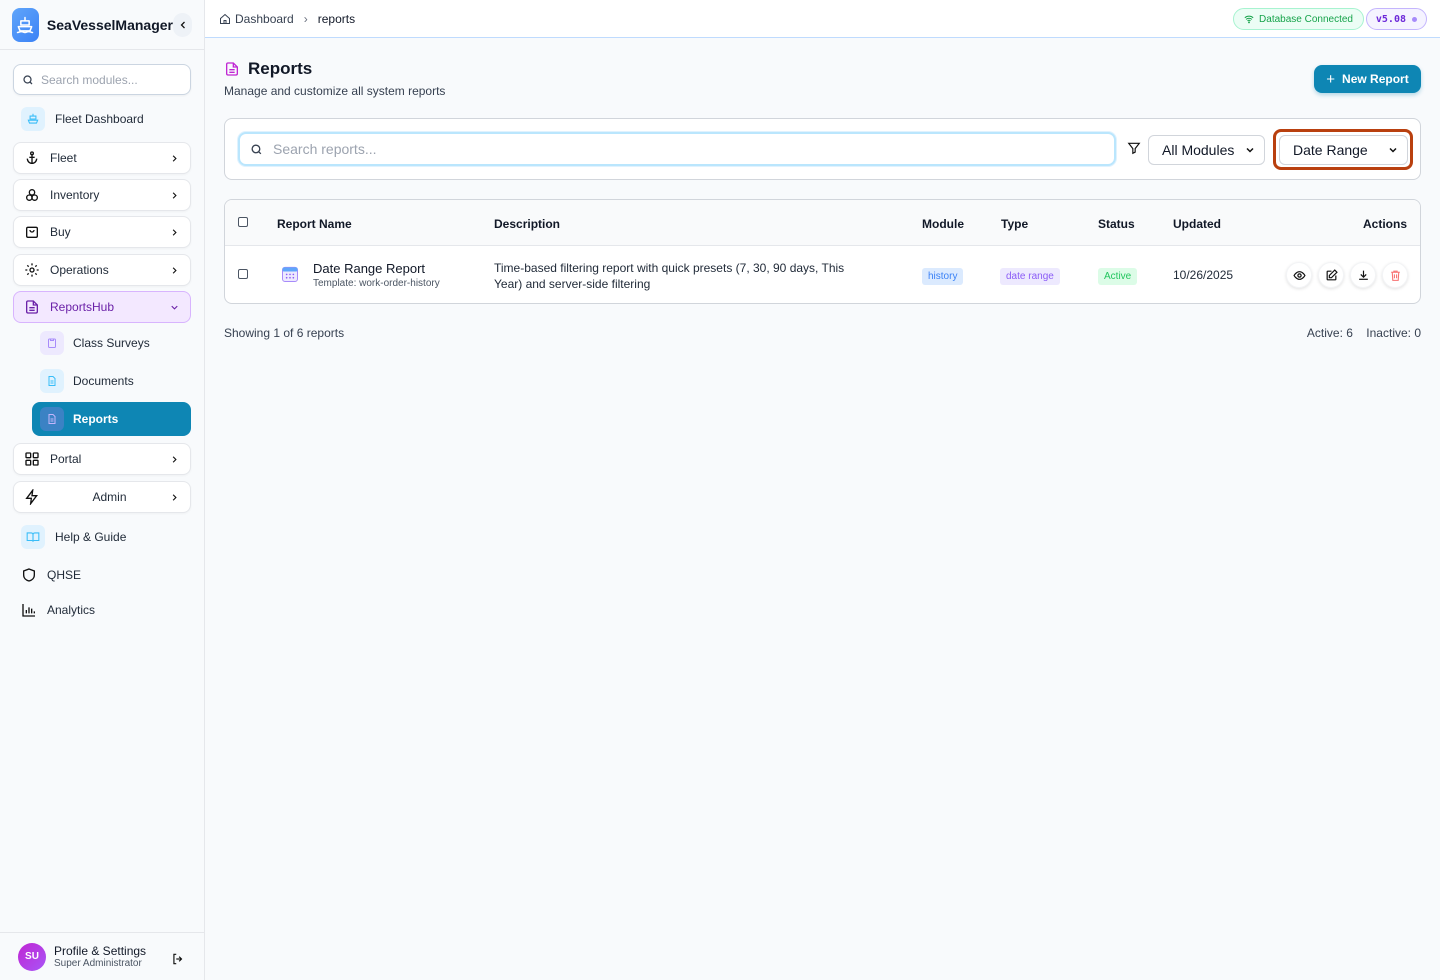 Image resolution: width=1440 pixels, height=980 pixels. I want to click on filter-bar: All Modules Date Range, so click(822, 149).